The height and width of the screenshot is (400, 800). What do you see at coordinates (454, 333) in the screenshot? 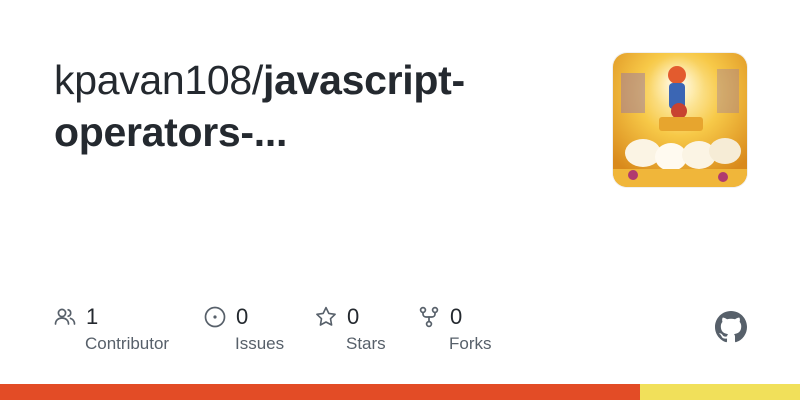
I see `stat-forks: 0 Forks` at bounding box center [454, 333].